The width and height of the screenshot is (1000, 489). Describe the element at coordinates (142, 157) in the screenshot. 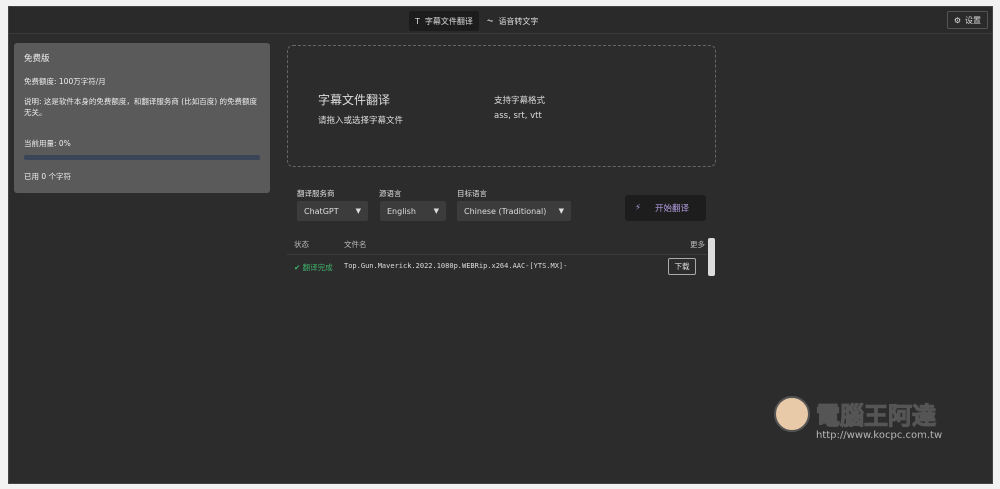

I see `usage-progress-bar` at that location.